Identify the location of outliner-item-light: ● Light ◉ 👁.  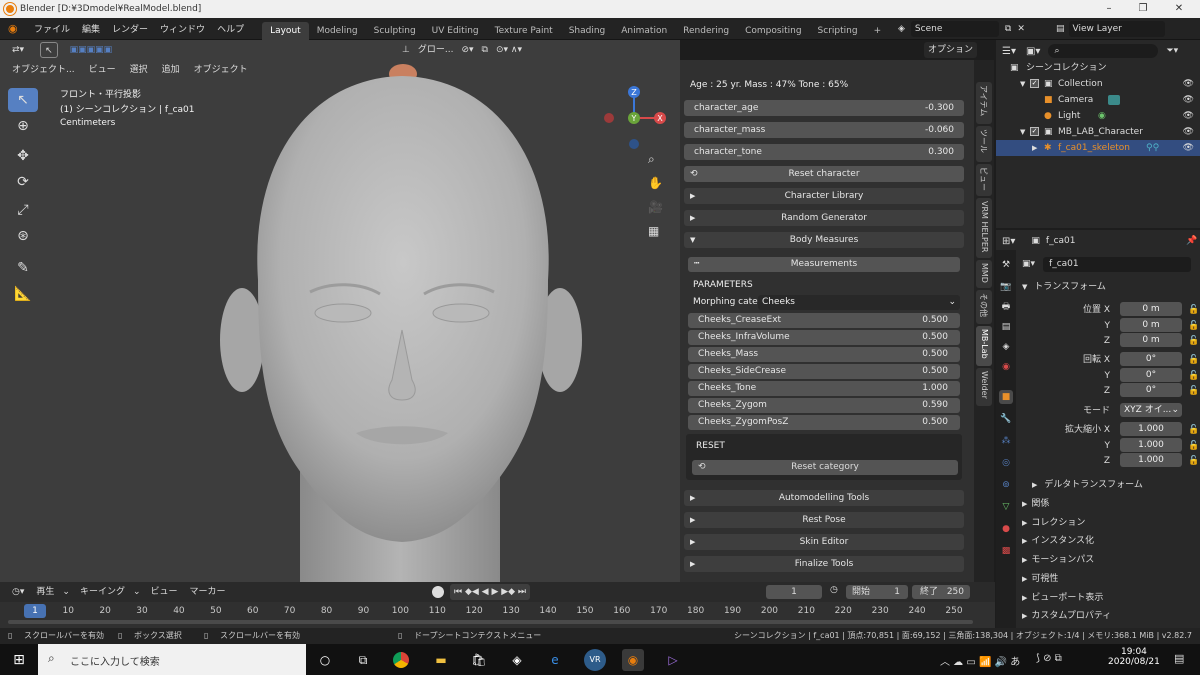
(1098, 116).